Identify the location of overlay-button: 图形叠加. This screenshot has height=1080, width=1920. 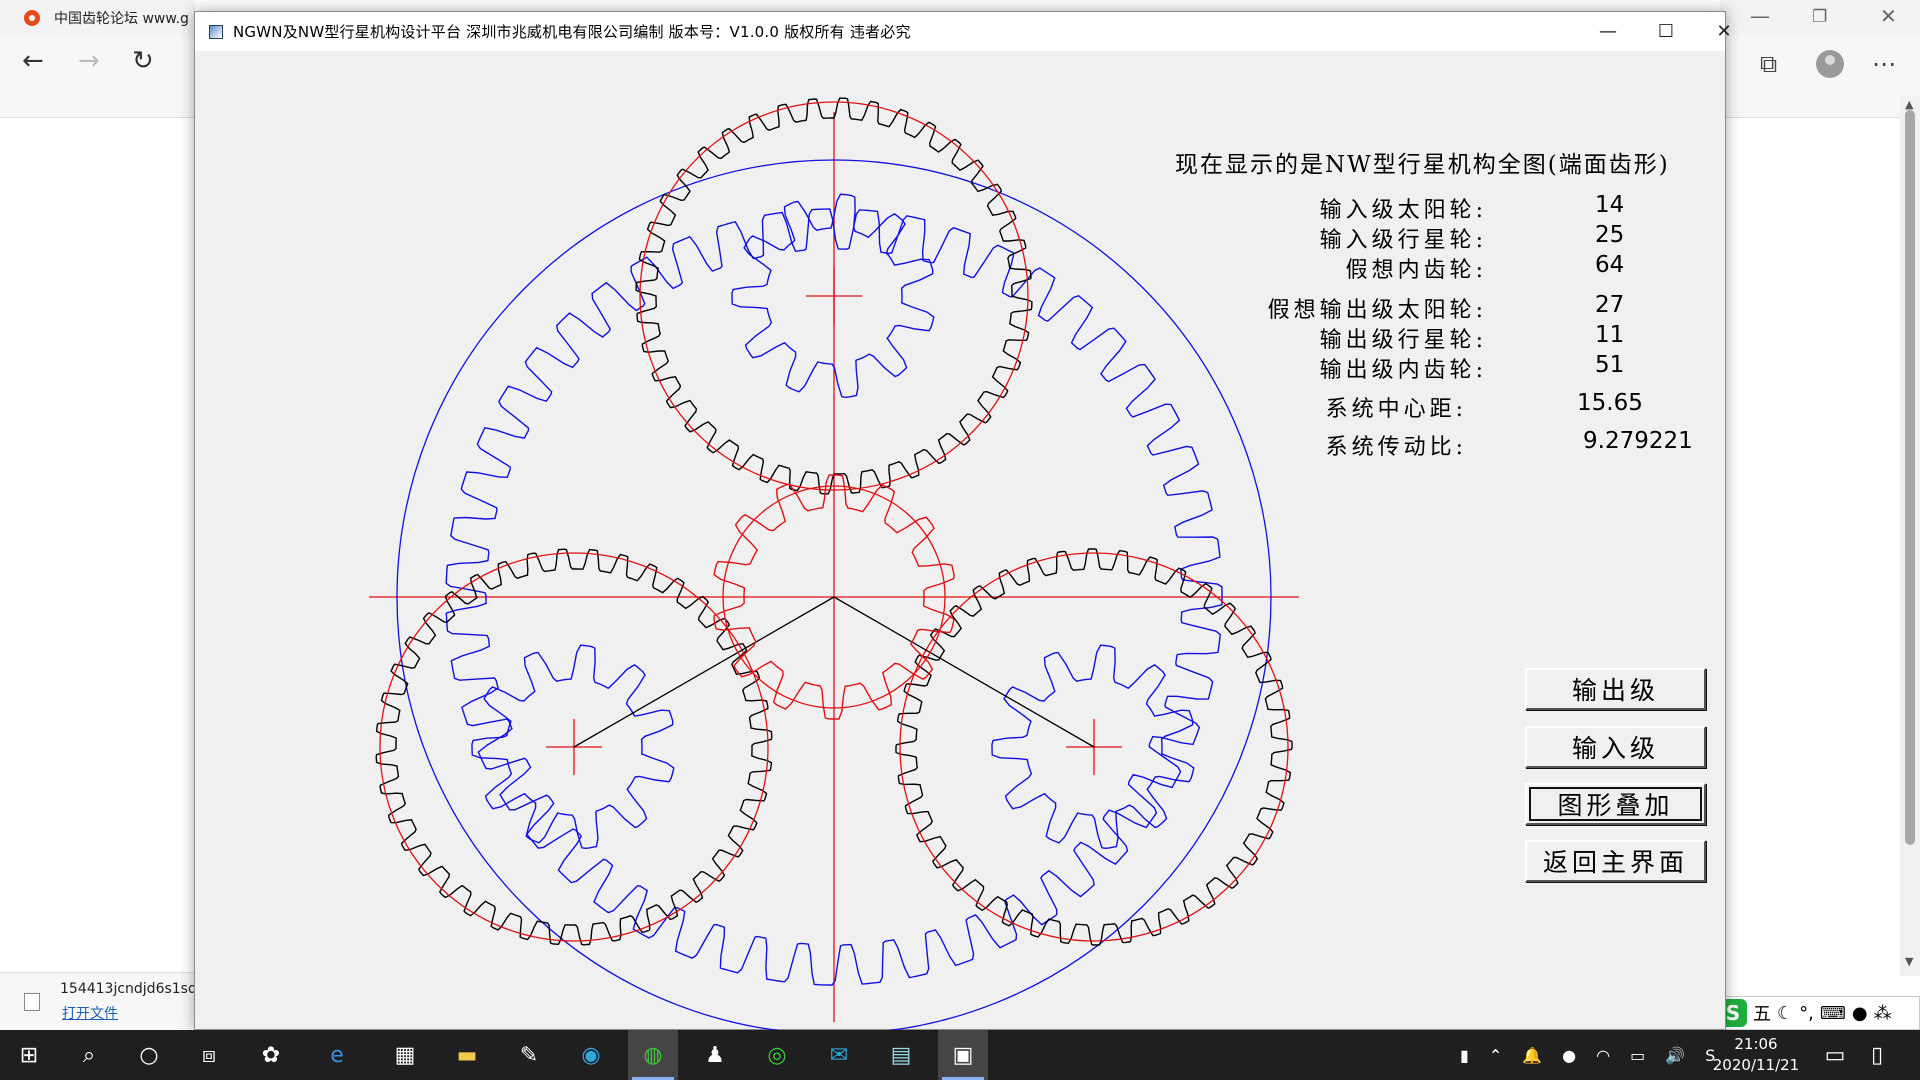
(1615, 804).